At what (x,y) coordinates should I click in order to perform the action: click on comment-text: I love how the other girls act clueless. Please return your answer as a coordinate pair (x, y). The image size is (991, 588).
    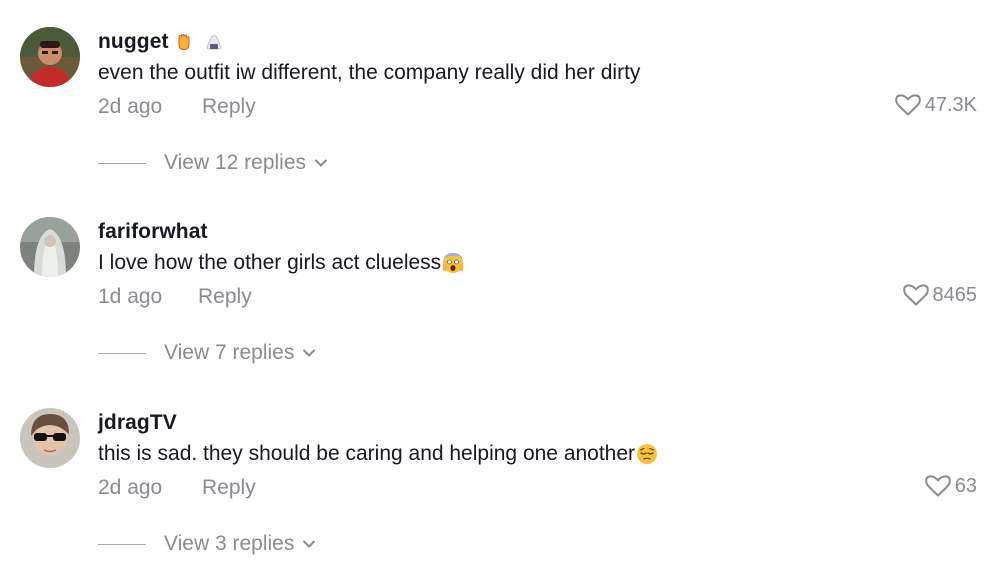
    Looking at the image, I should click on (281, 263).